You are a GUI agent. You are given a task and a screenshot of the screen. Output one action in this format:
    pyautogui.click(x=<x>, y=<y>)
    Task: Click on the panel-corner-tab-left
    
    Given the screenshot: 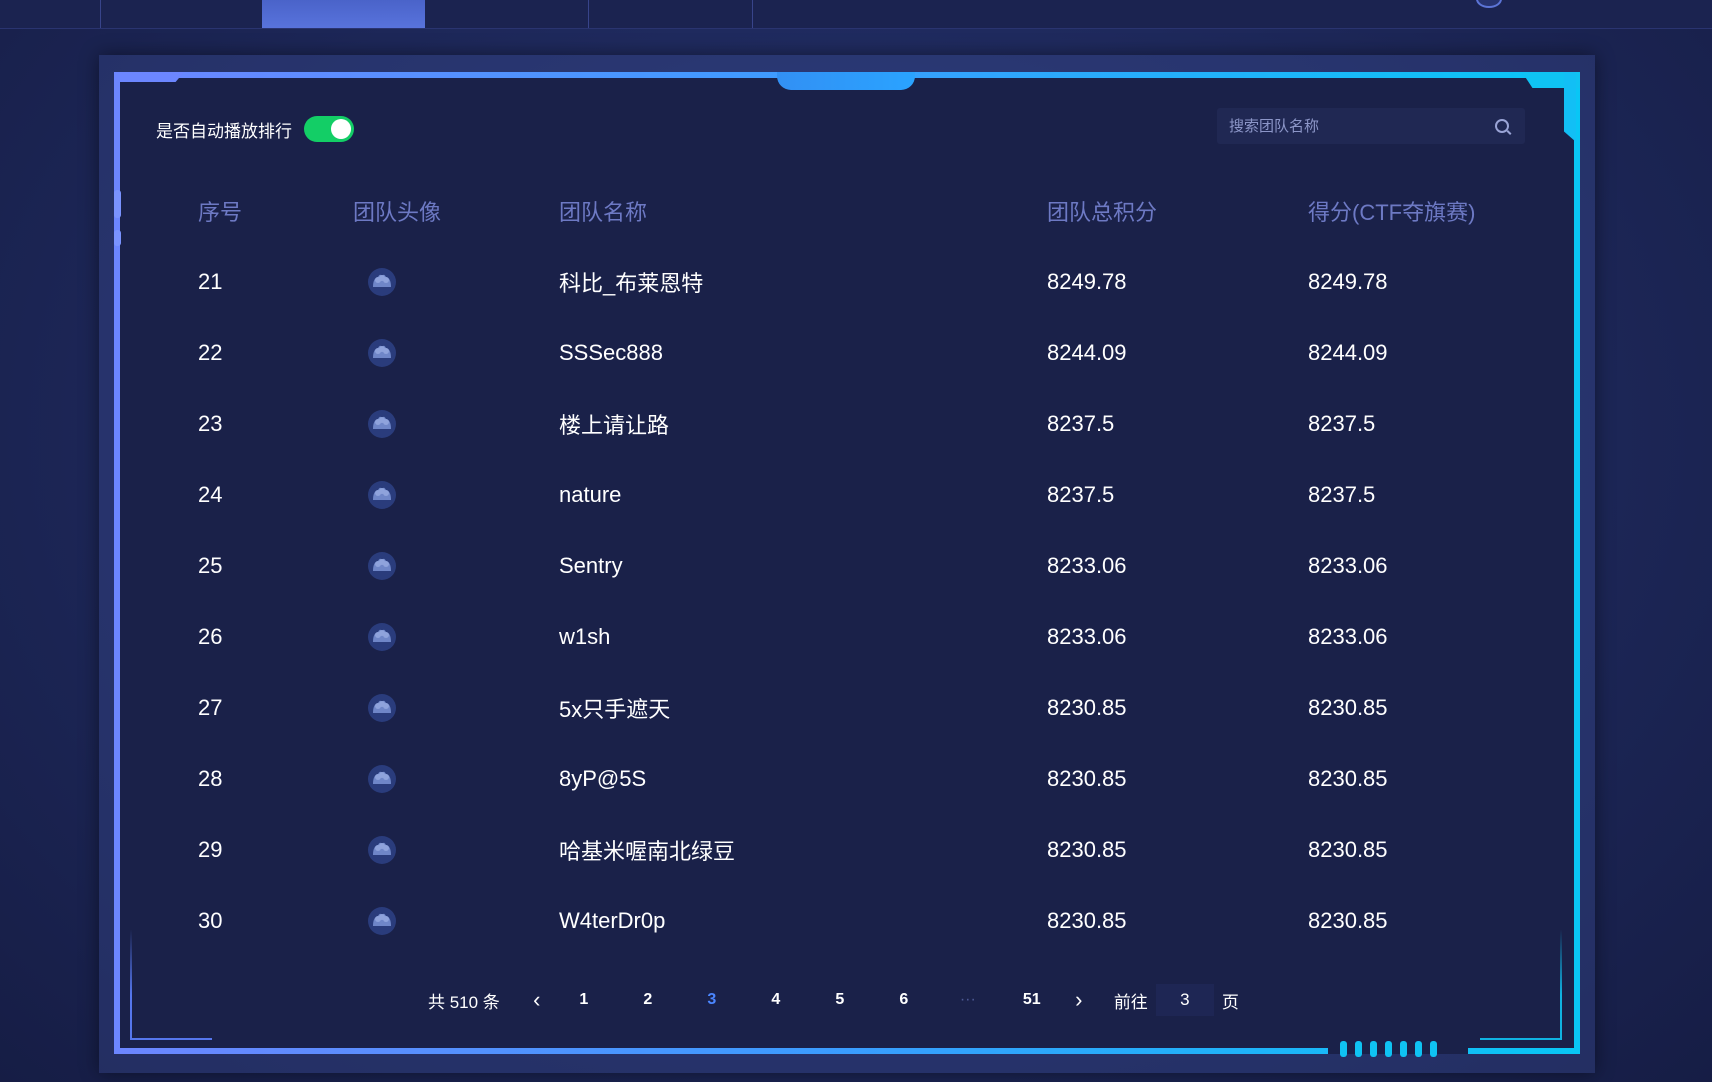 What is the action you would take?
    pyautogui.click(x=149, y=77)
    